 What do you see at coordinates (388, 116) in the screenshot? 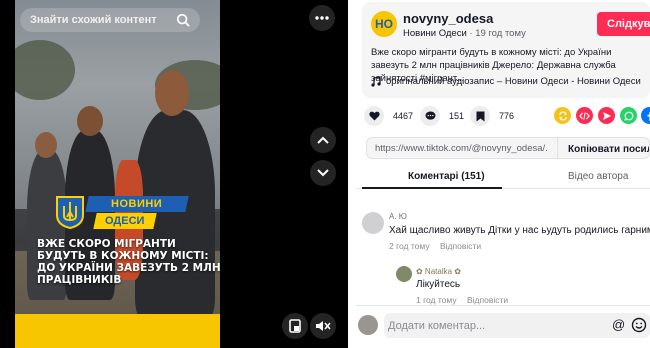
I see `like-action: 4467` at bounding box center [388, 116].